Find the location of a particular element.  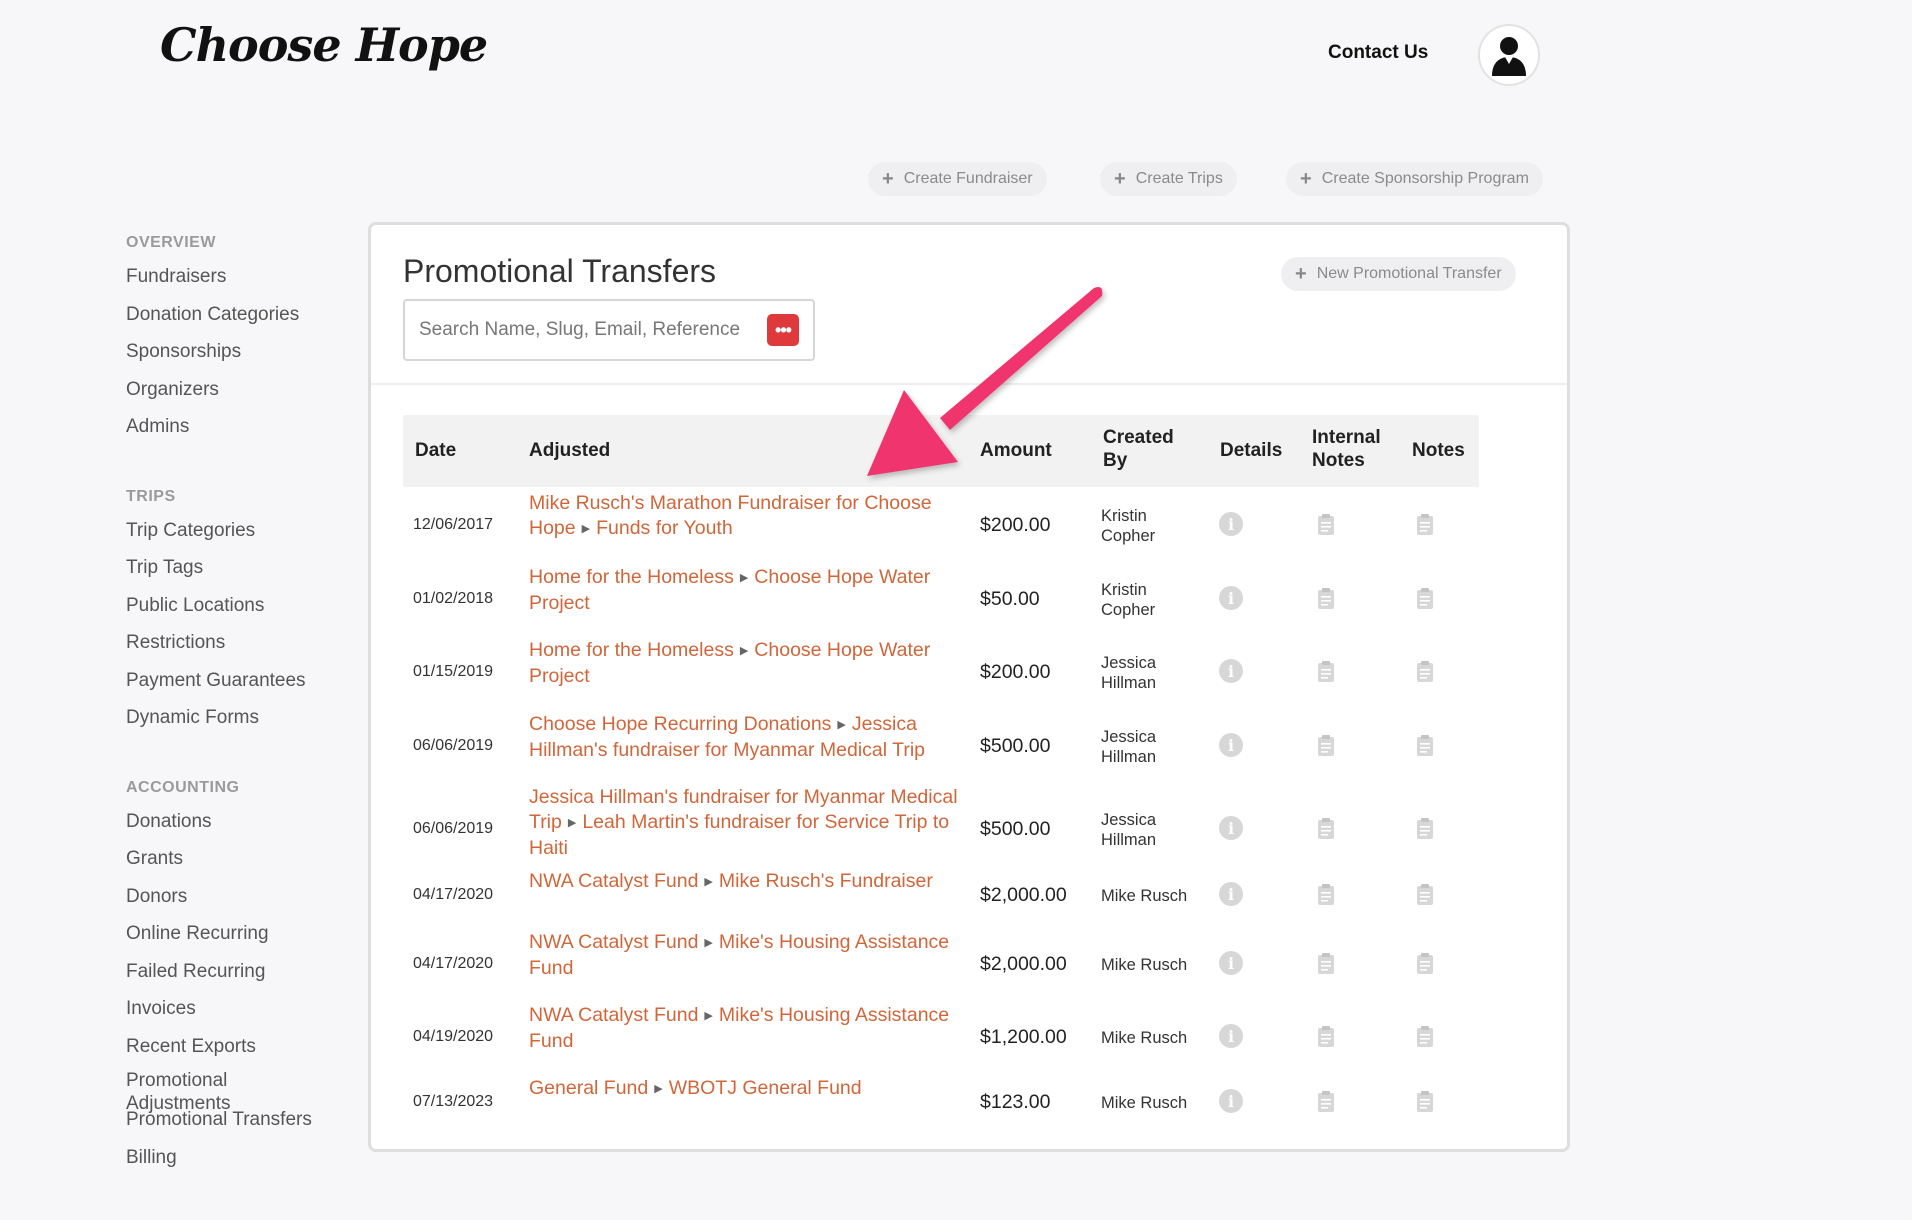

sidebar-item-dynamic-forms: Dynamic Forms is located at coordinates (246, 718).